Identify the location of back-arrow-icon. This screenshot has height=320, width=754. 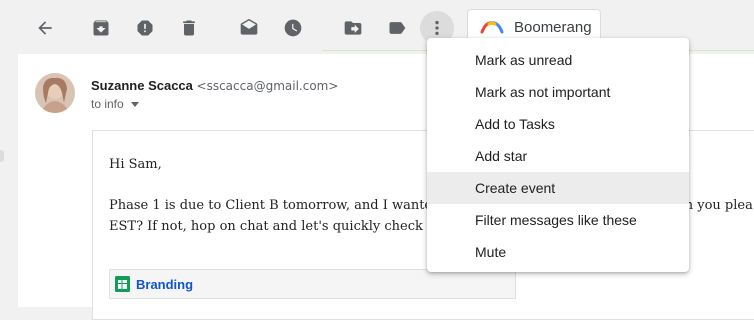
(45, 28).